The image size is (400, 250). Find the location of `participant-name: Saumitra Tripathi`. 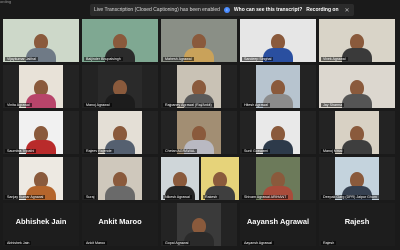

participant-name: Saumitra Tripathi is located at coordinates (21, 151).